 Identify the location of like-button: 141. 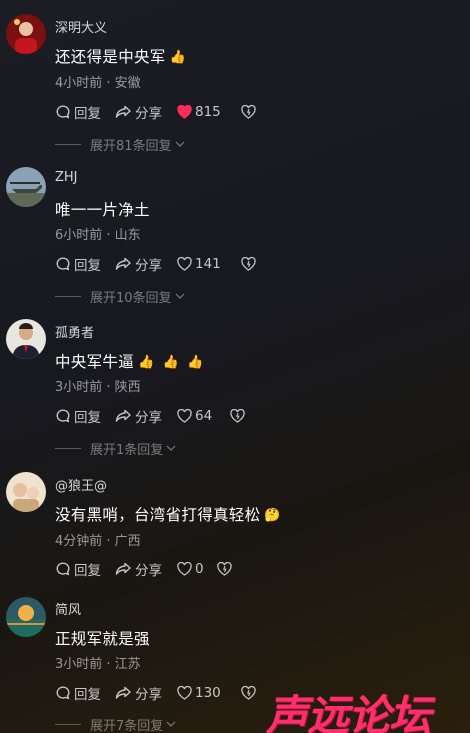
(205, 264).